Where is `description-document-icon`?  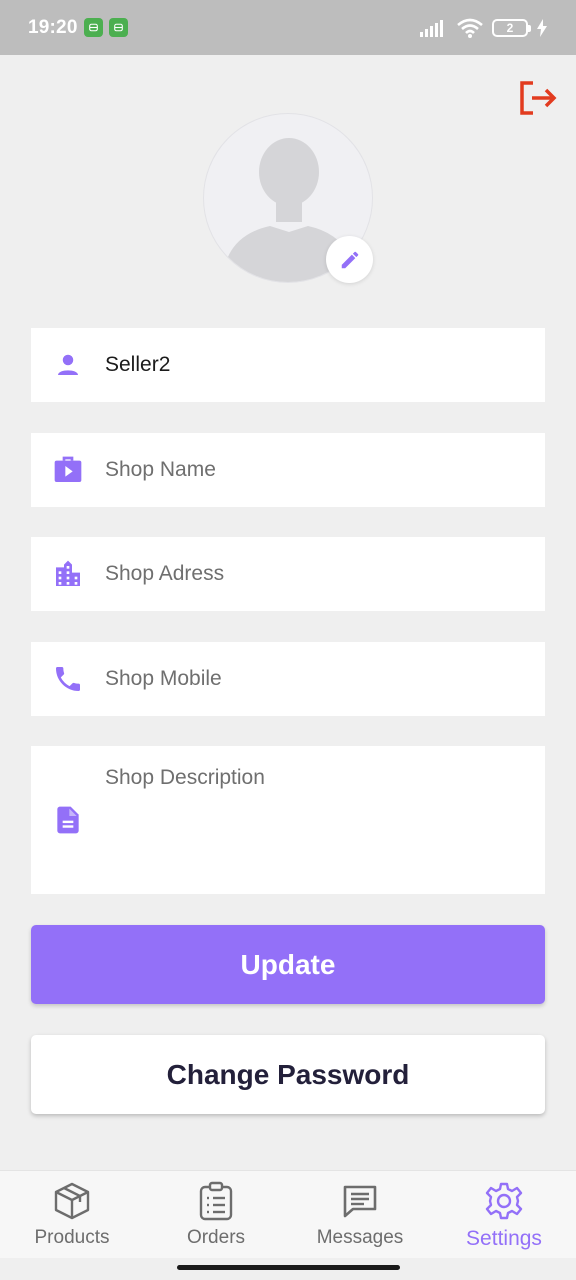
description-document-icon is located at coordinates (68, 820).